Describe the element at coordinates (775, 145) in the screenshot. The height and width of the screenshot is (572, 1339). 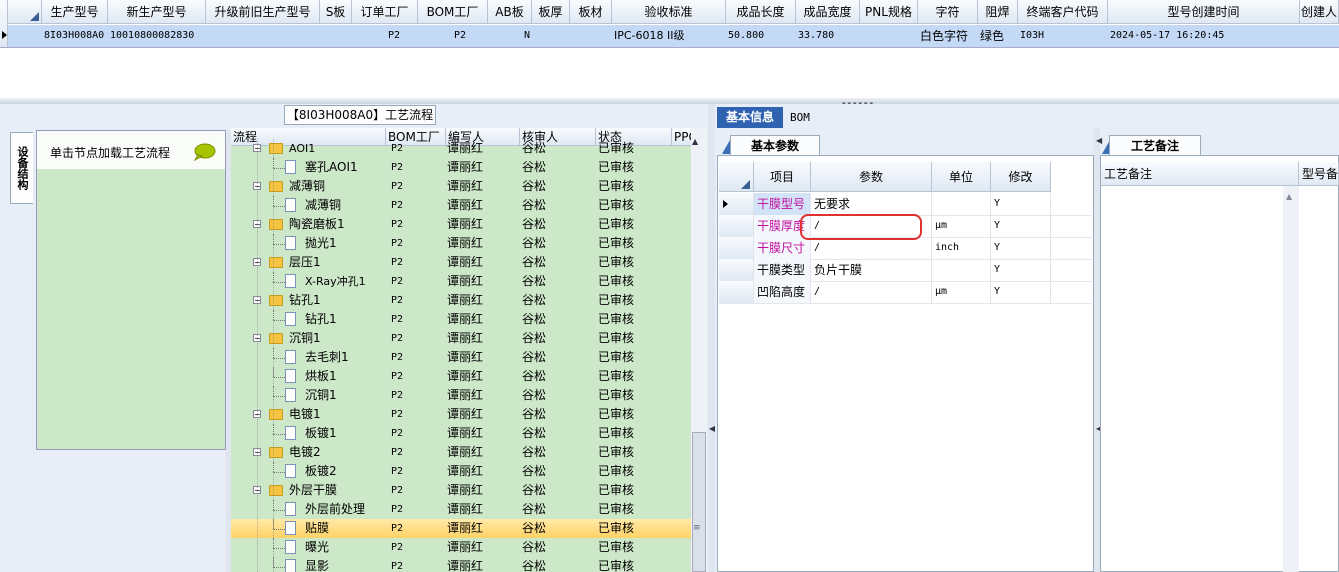
I see `tab-basic-params: 基本参数` at that location.